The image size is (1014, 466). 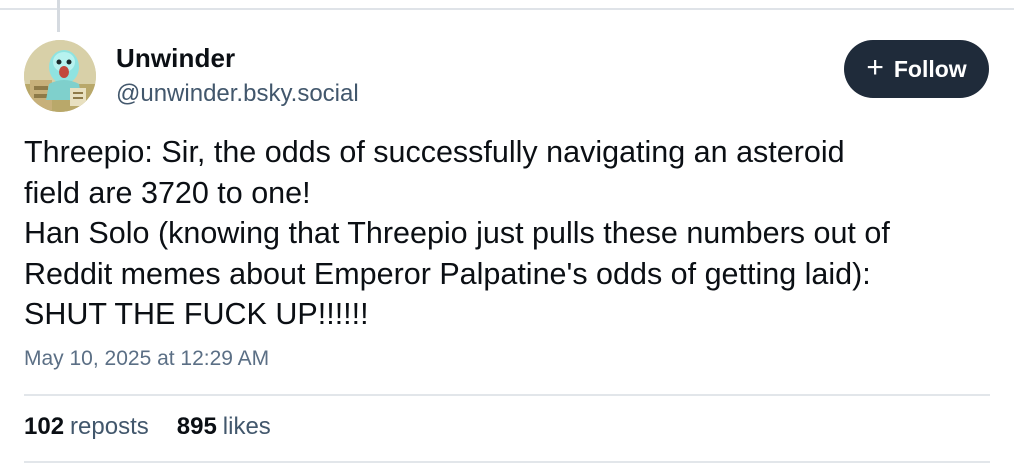 I want to click on reposts-stat: 102 reposts, so click(x=86, y=427).